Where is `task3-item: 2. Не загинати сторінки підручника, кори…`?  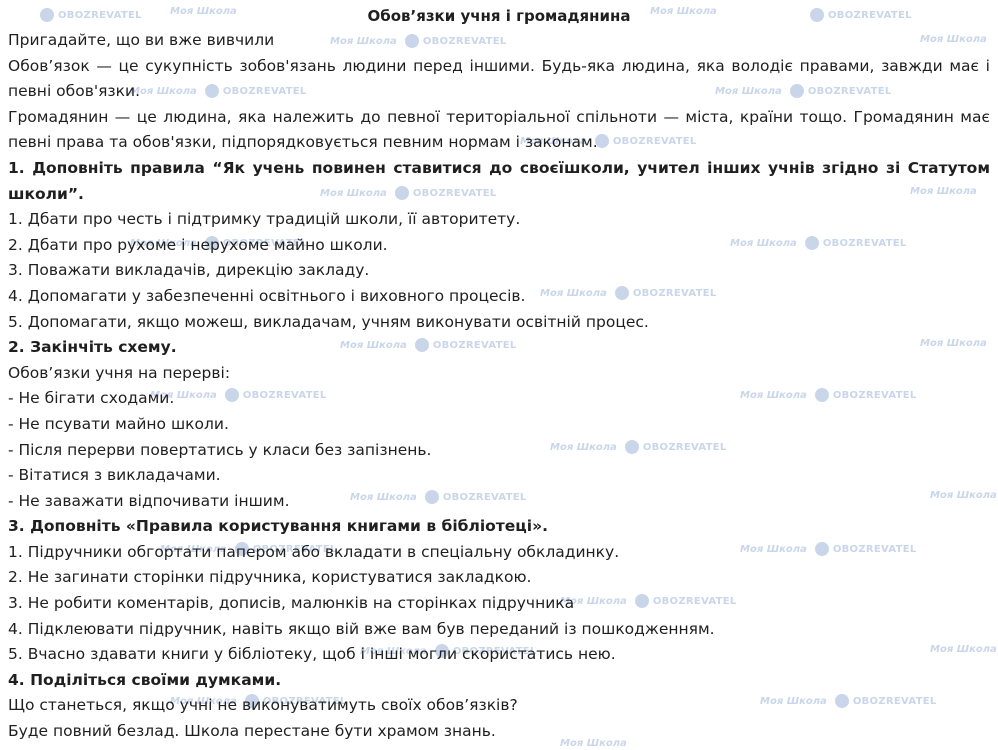
task3-item: 2. Не загинати сторінки підручника, кори… is located at coordinates (270, 577).